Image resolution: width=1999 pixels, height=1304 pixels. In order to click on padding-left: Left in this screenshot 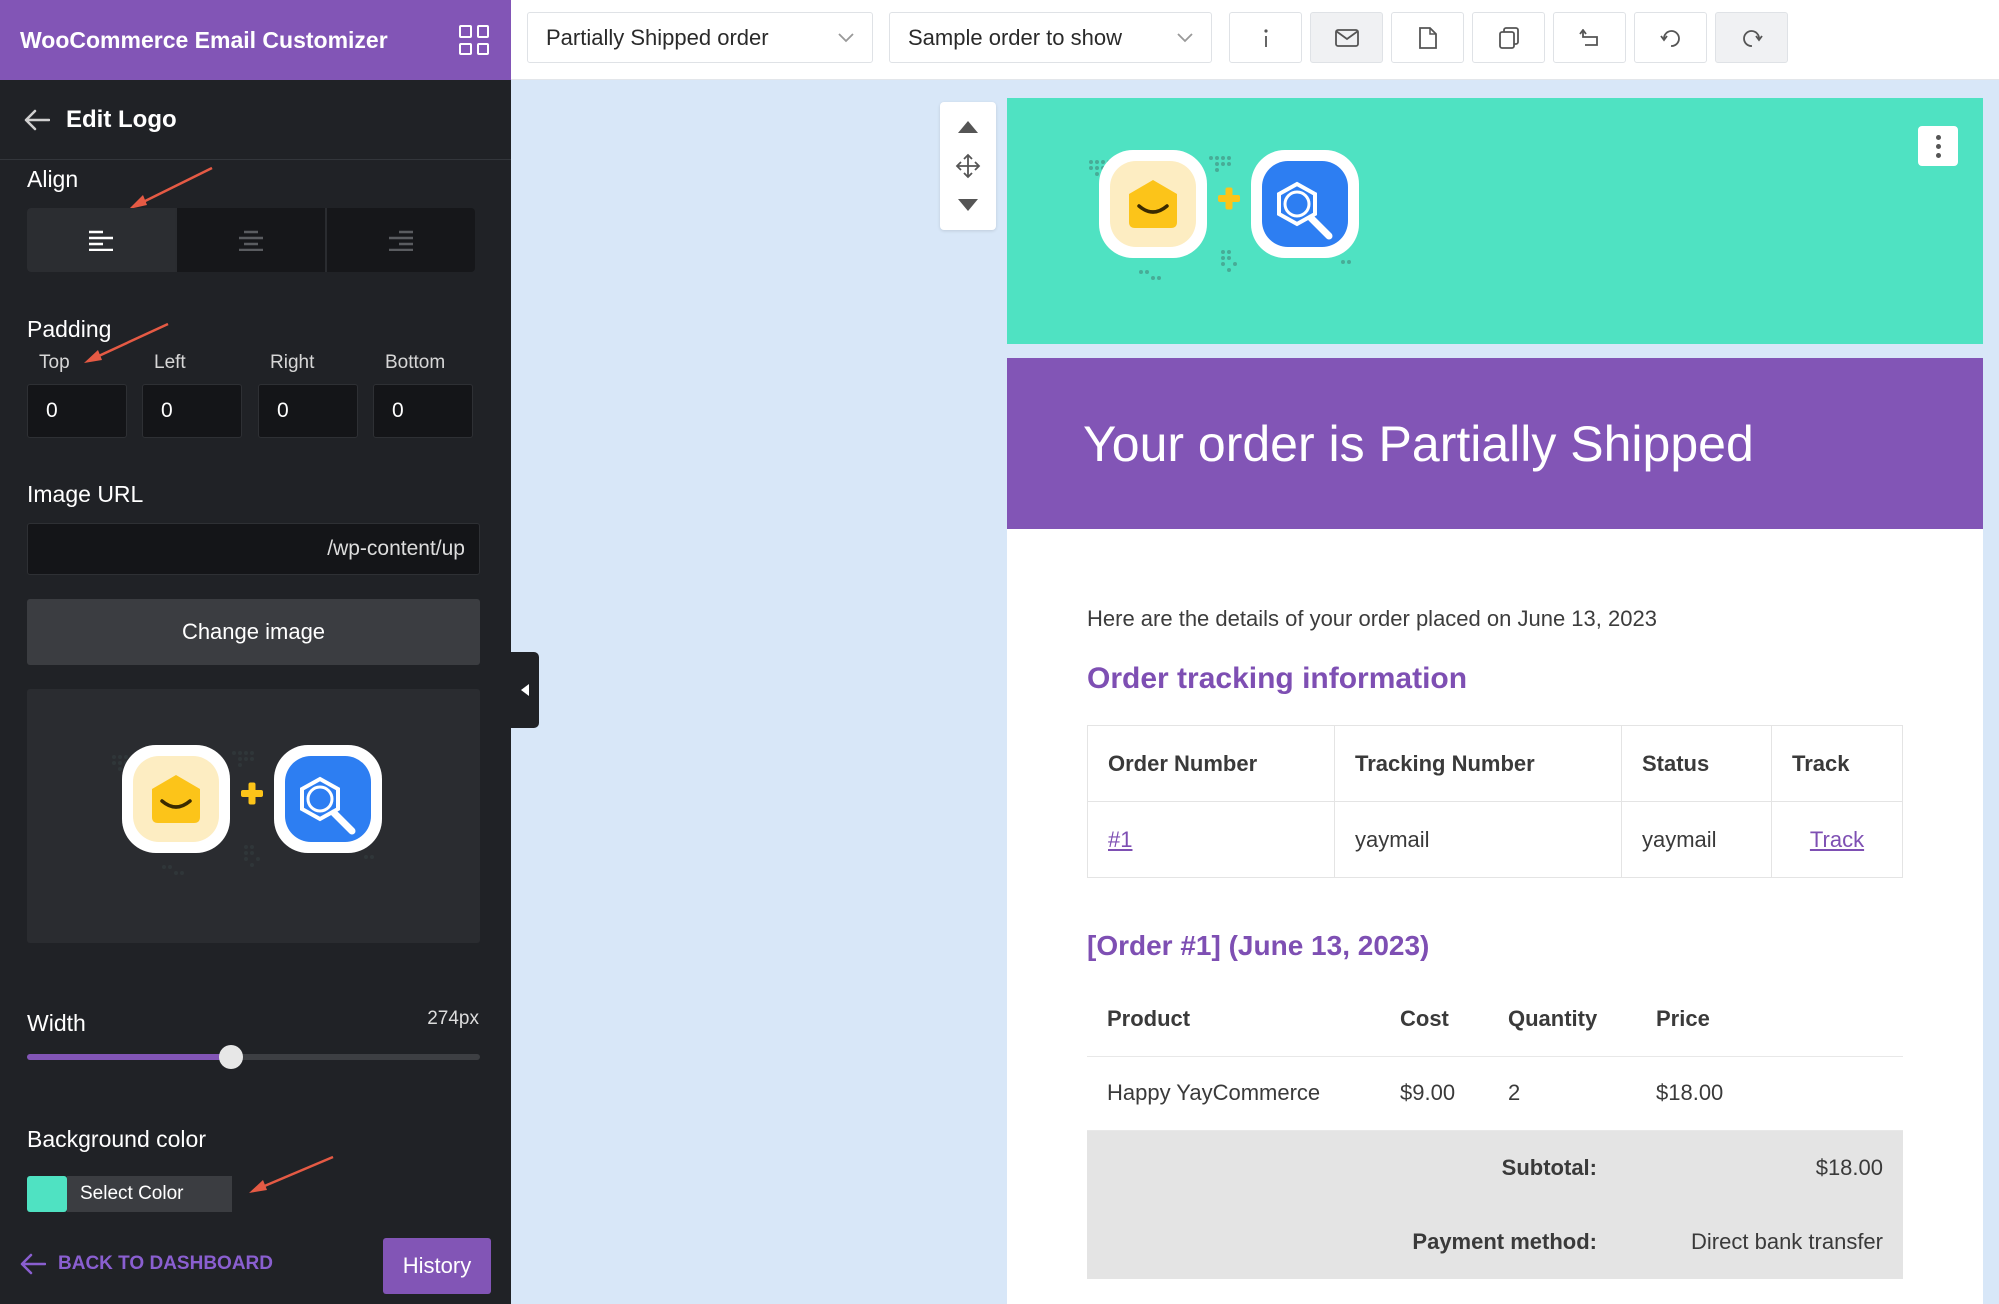, I will do `click(192, 395)`.